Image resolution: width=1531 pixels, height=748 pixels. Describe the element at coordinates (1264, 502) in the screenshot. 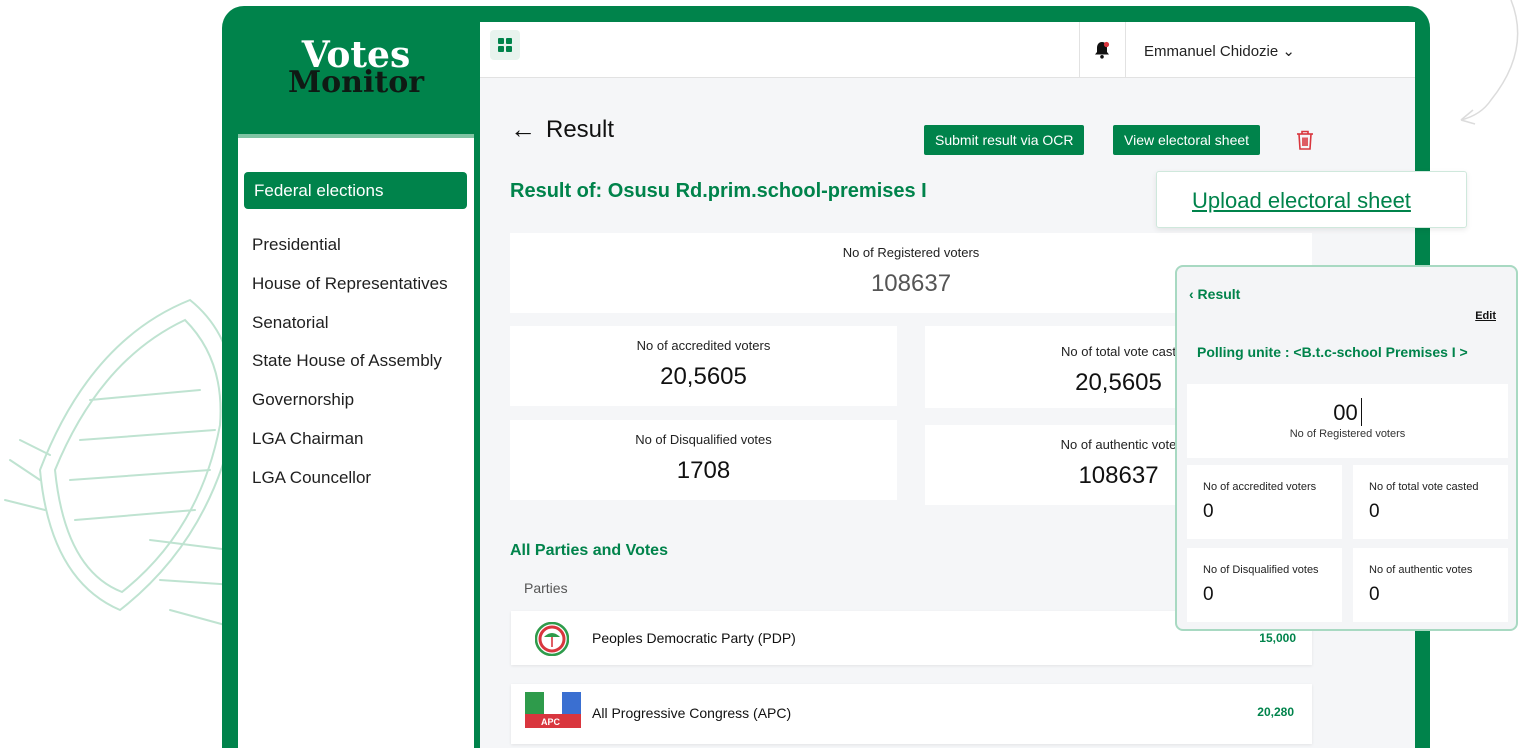

I see `mobile-accredited-voters-card: No of accredited voters 0` at that location.